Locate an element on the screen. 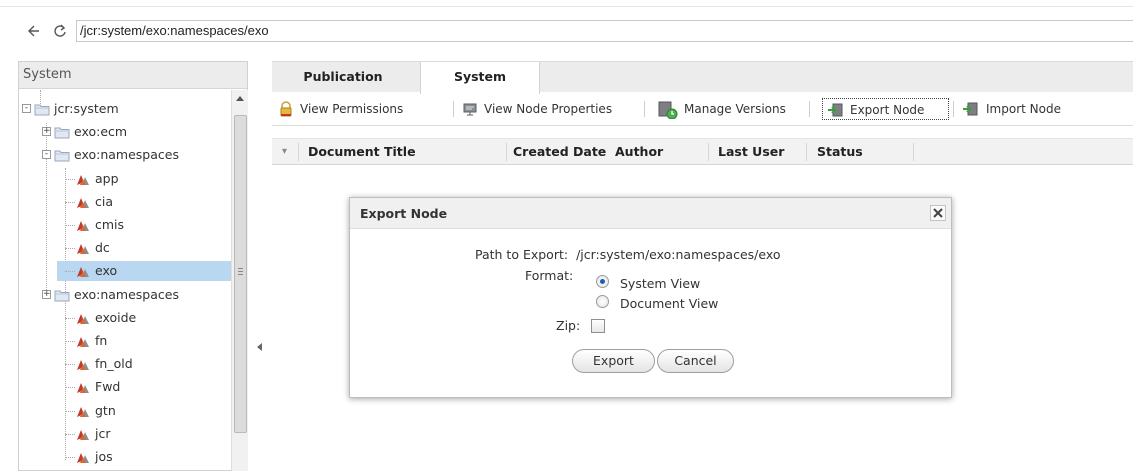  export-button: Export is located at coordinates (613, 361).